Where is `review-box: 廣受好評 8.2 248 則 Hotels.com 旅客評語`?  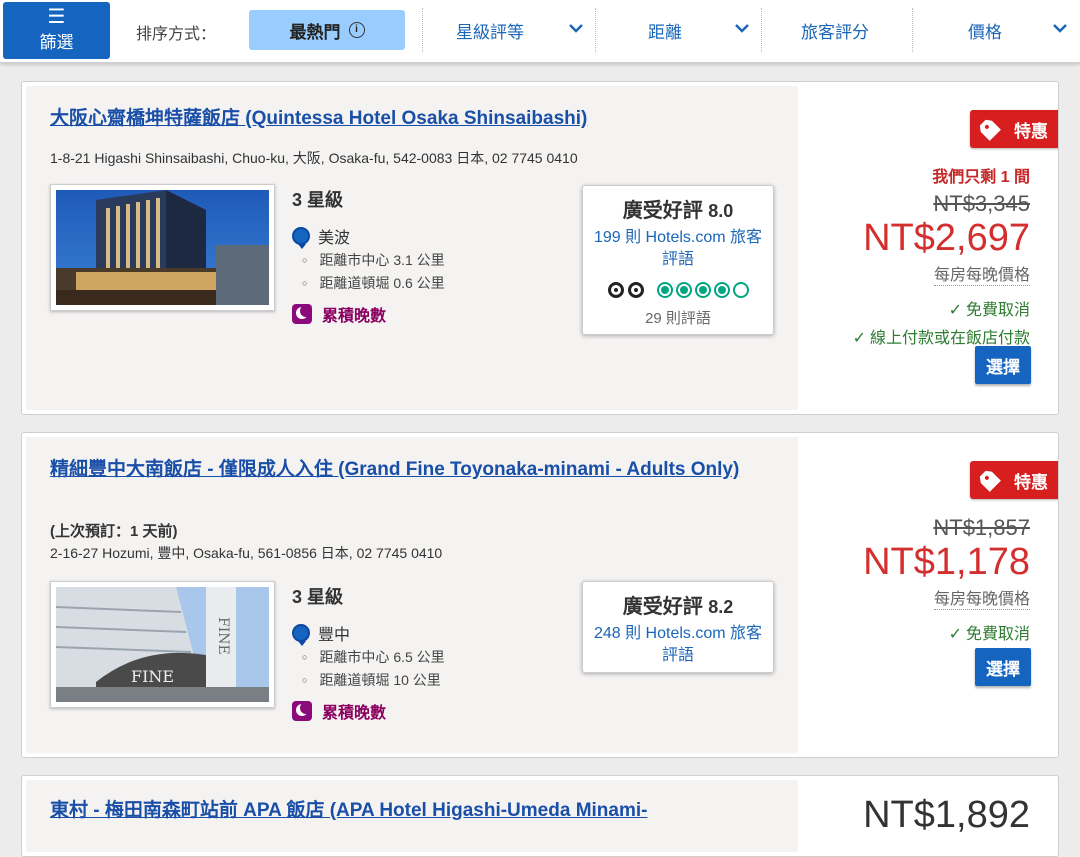
review-box: 廣受好評 8.2 248 則 Hotels.com 旅客評語 is located at coordinates (678, 627).